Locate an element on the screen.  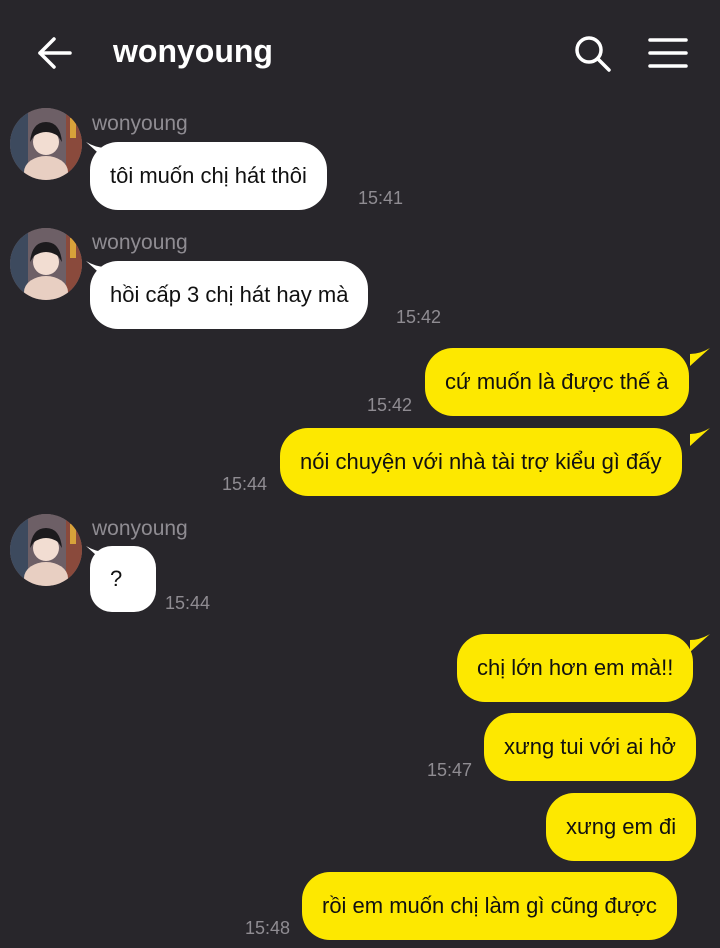
hamburger-menu-icon is located at coordinates (668, 53).